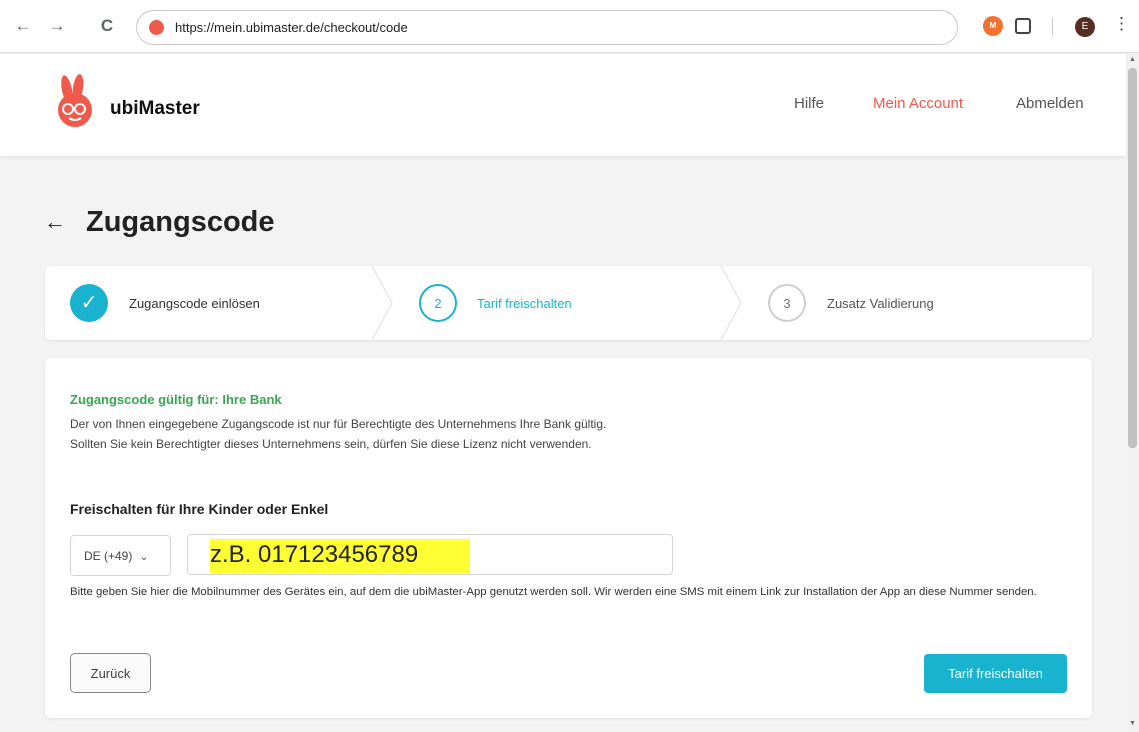  I want to click on step-1-label: Zugangscode einlösen, so click(194, 303).